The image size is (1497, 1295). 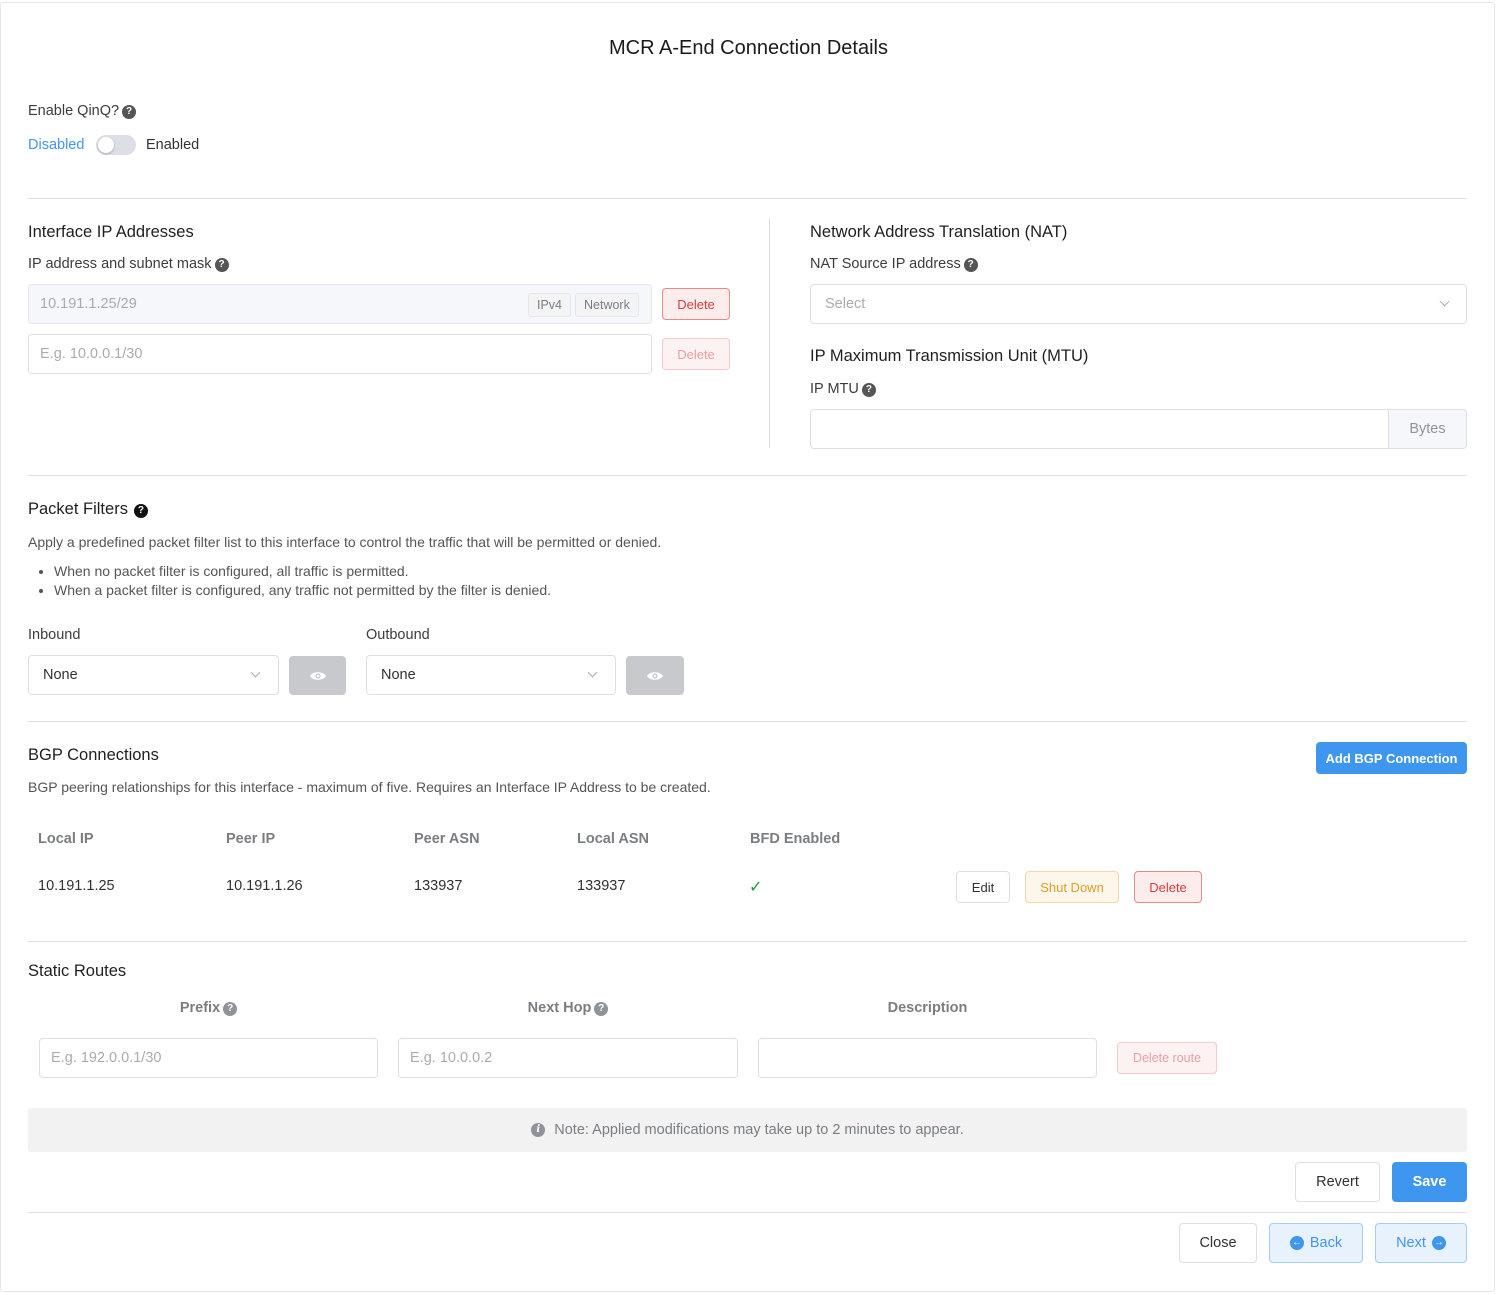 I want to click on toggle-knob, so click(x=106, y=145).